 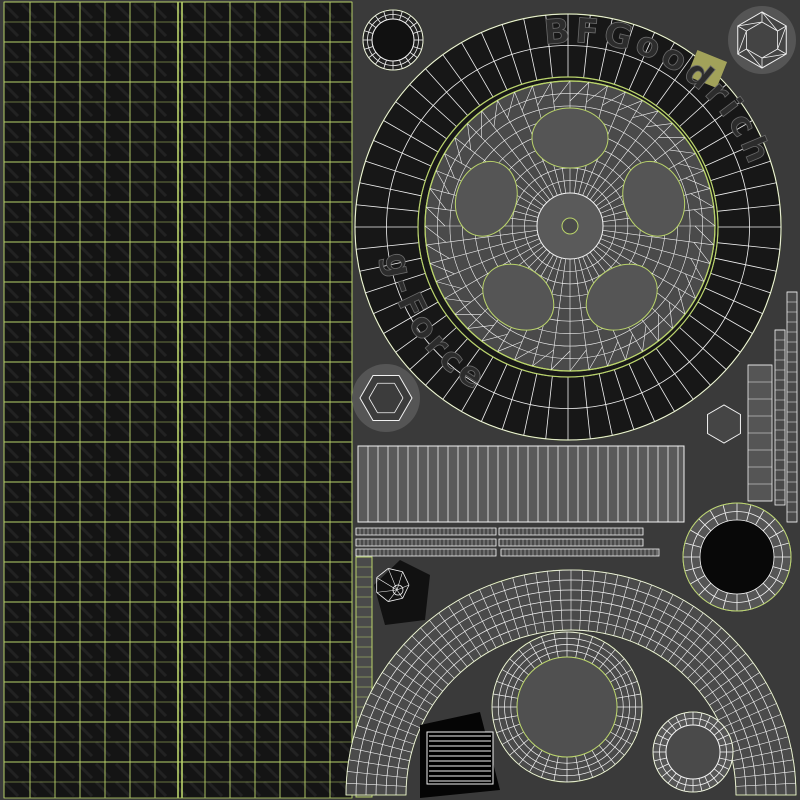 What do you see at coordinates (386, 398) in the screenshot?
I see `hexagon-mid-left` at bounding box center [386, 398].